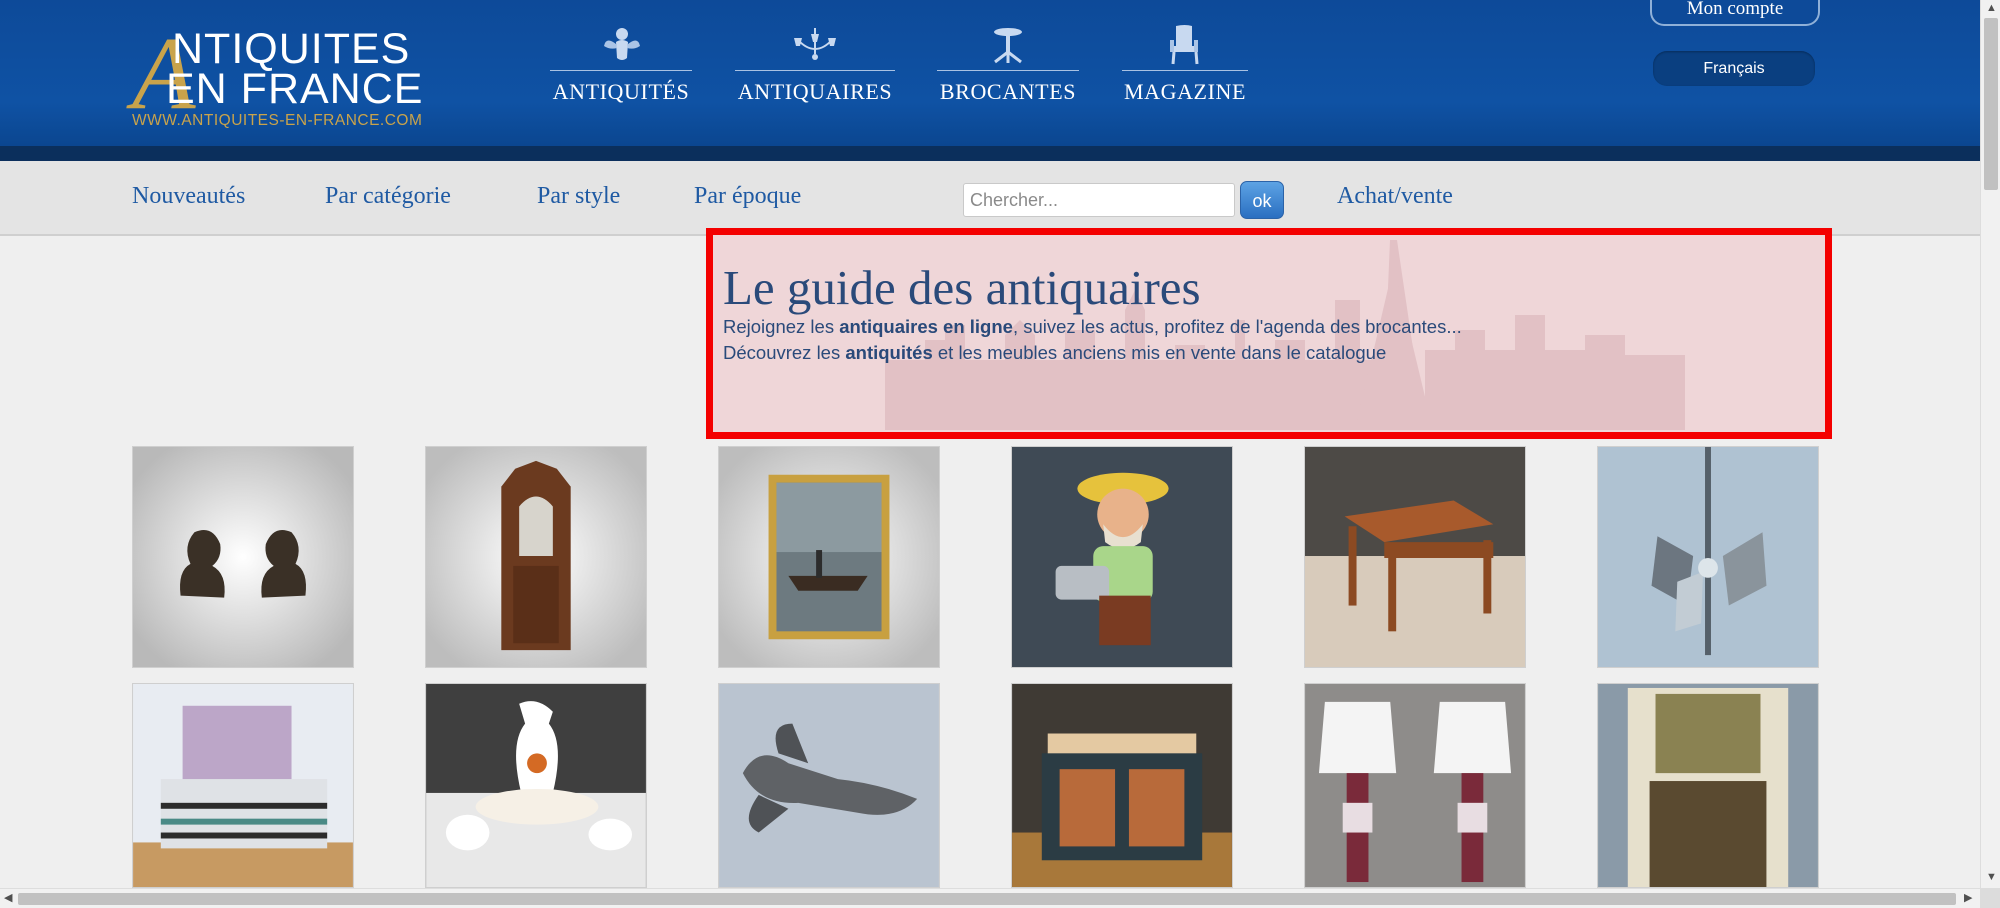 The image size is (2000, 908). I want to click on horizontal-scrollbar: ◀ ▶, so click(990, 898).